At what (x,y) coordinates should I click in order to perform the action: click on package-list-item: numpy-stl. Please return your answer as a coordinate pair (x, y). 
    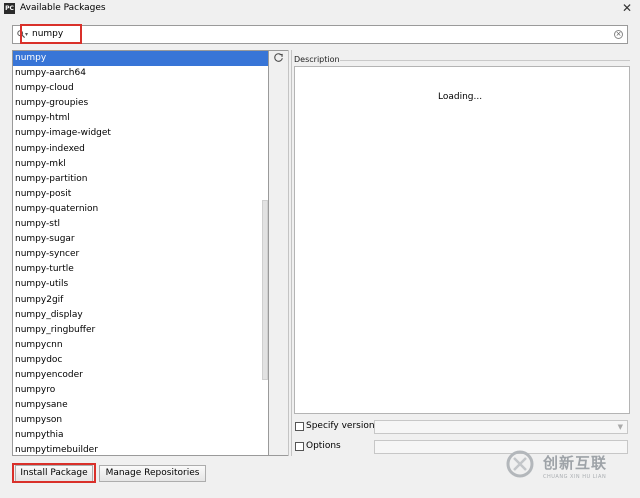
    Looking at the image, I should click on (140, 224).